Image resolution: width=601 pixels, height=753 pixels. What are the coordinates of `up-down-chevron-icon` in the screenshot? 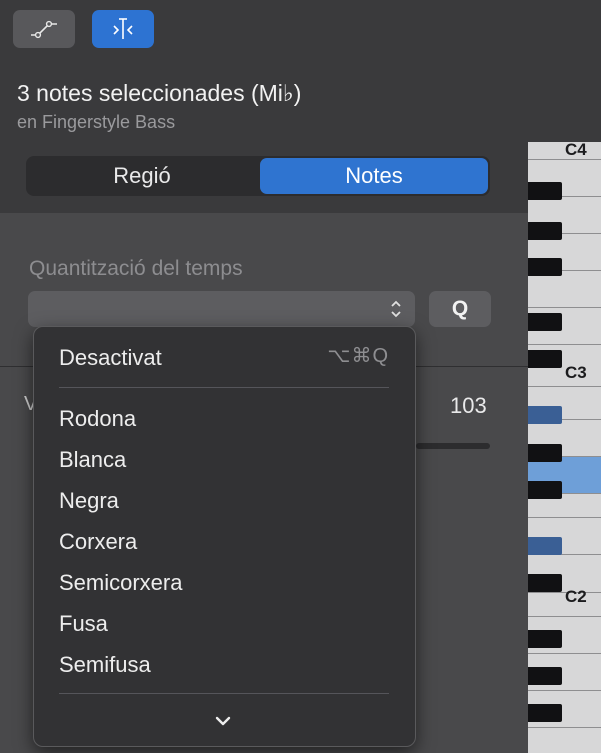 It's located at (396, 309).